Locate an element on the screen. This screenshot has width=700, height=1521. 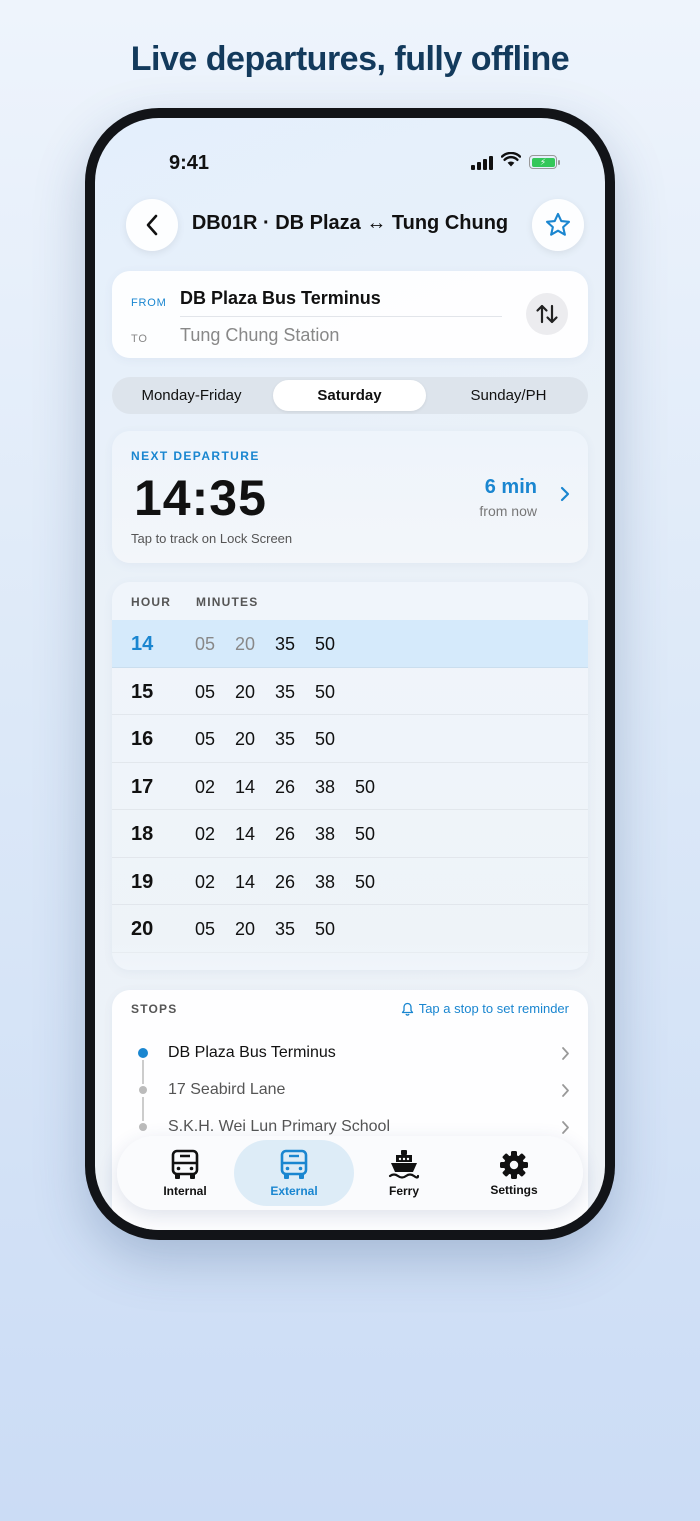
status-icons: ⚡ is located at coordinates (515, 161).